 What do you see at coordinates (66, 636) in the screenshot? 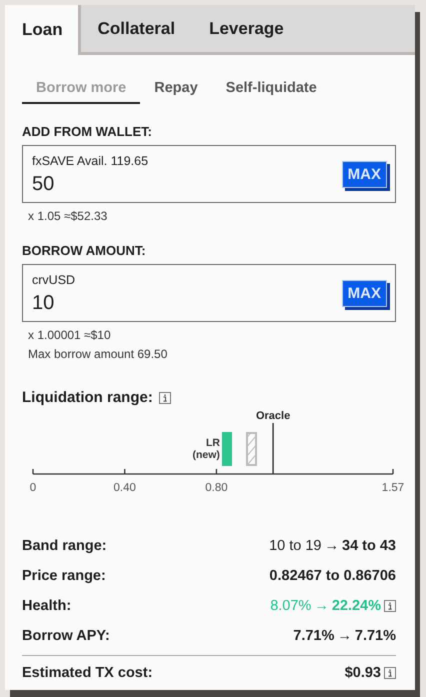
I see `detail-label: Borrow APY:` at bounding box center [66, 636].